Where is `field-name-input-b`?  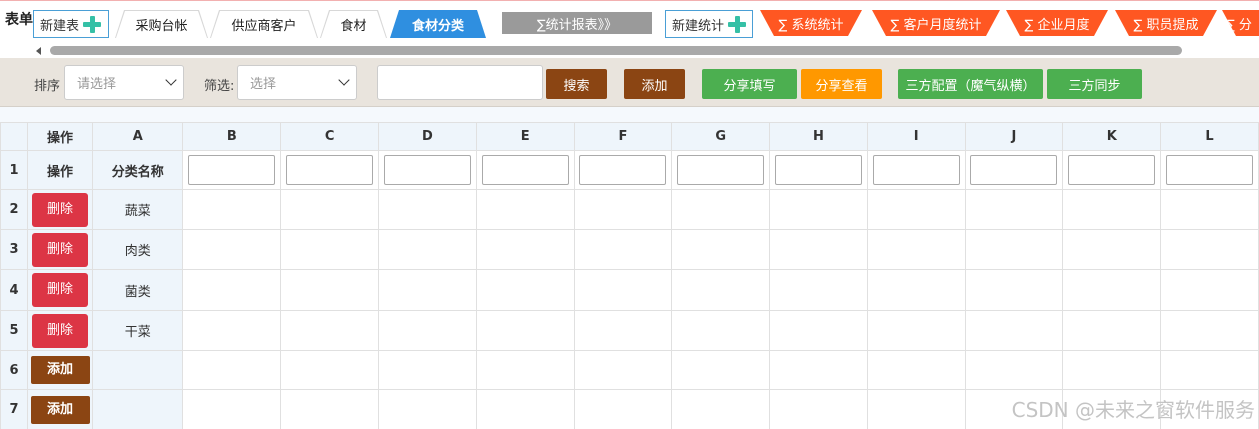 field-name-input-b is located at coordinates (232, 170).